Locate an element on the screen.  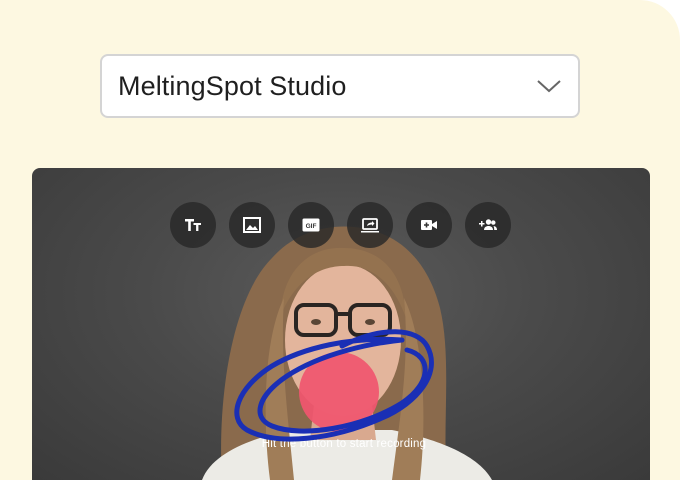
gif-icon-label: GIF is located at coordinates (311, 226).